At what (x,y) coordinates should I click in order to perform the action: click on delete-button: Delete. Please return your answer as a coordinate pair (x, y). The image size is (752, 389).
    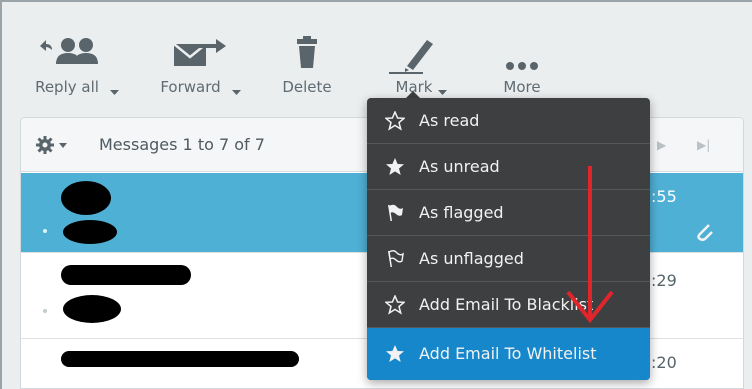
    Looking at the image, I should click on (307, 66).